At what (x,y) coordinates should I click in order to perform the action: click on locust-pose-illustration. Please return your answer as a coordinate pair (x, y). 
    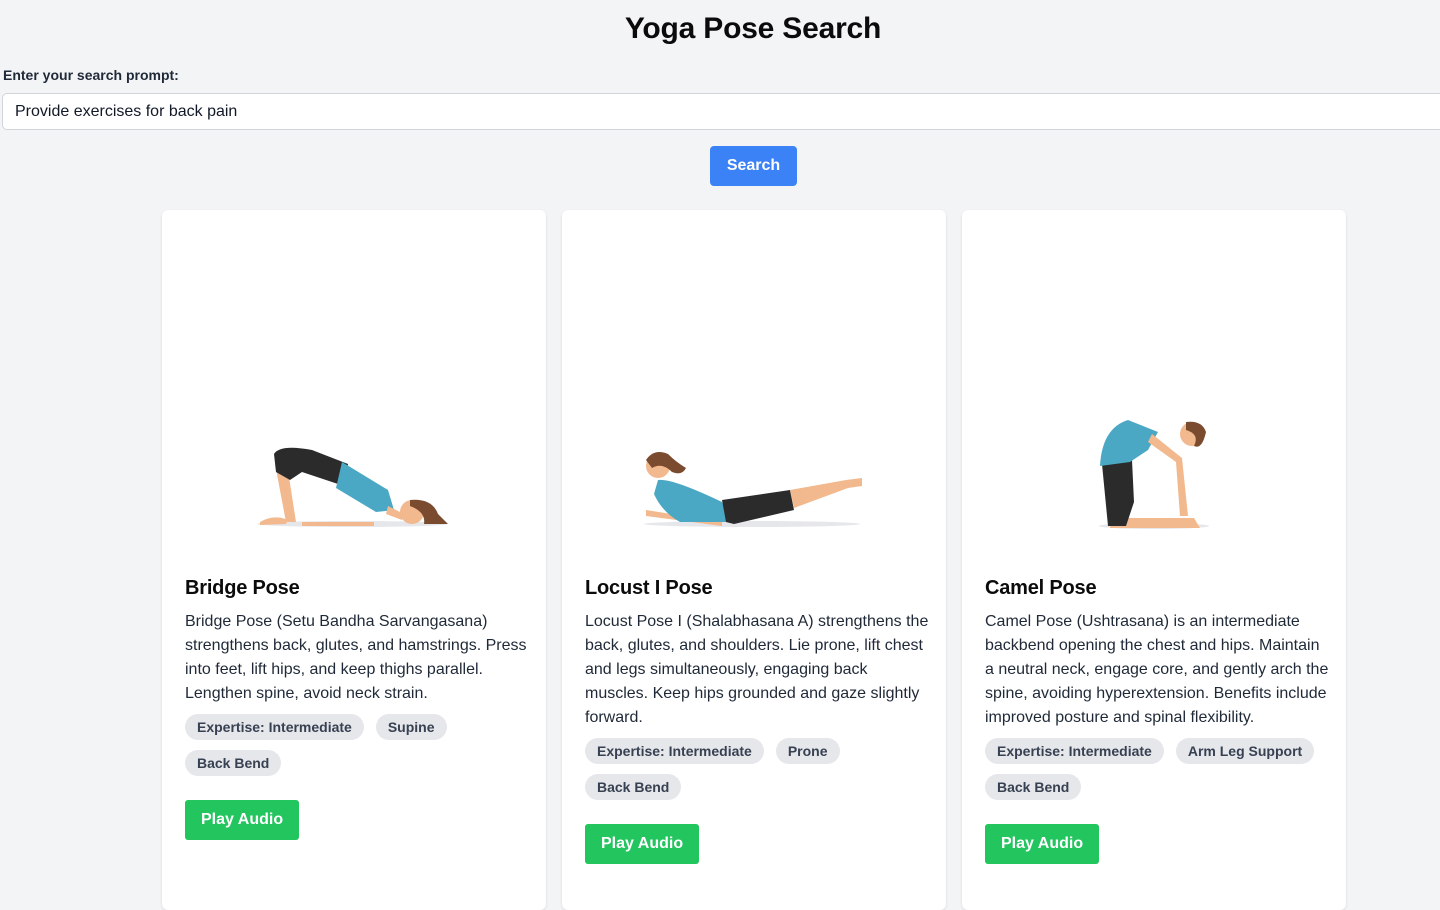
    Looking at the image, I should click on (754, 388).